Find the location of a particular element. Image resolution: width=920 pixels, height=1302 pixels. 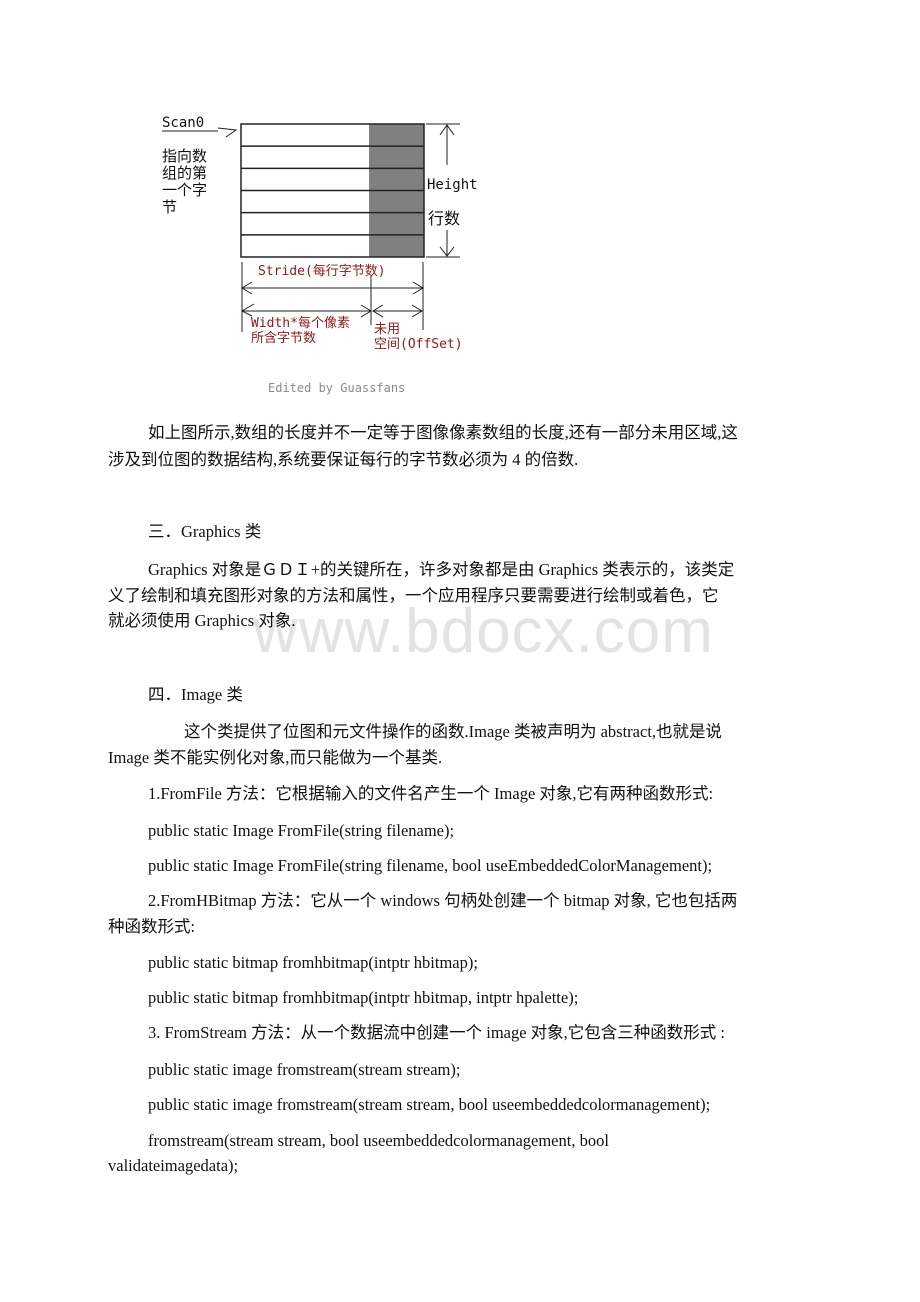

section-heading-graphics: 三．Graphics 类 is located at coordinates (205, 531).